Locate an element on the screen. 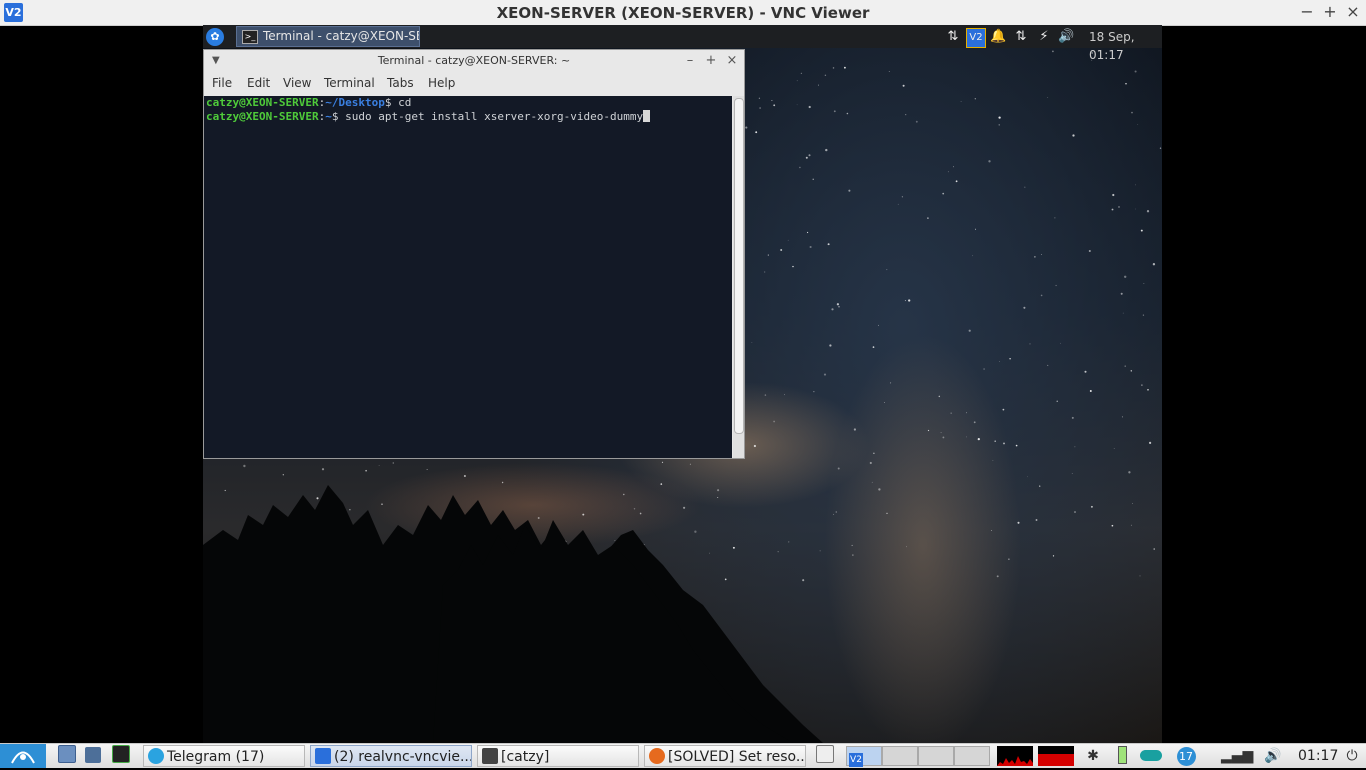 Image resolution: width=1366 pixels, height=770 pixels. scrollbar-thumb is located at coordinates (739, 266).